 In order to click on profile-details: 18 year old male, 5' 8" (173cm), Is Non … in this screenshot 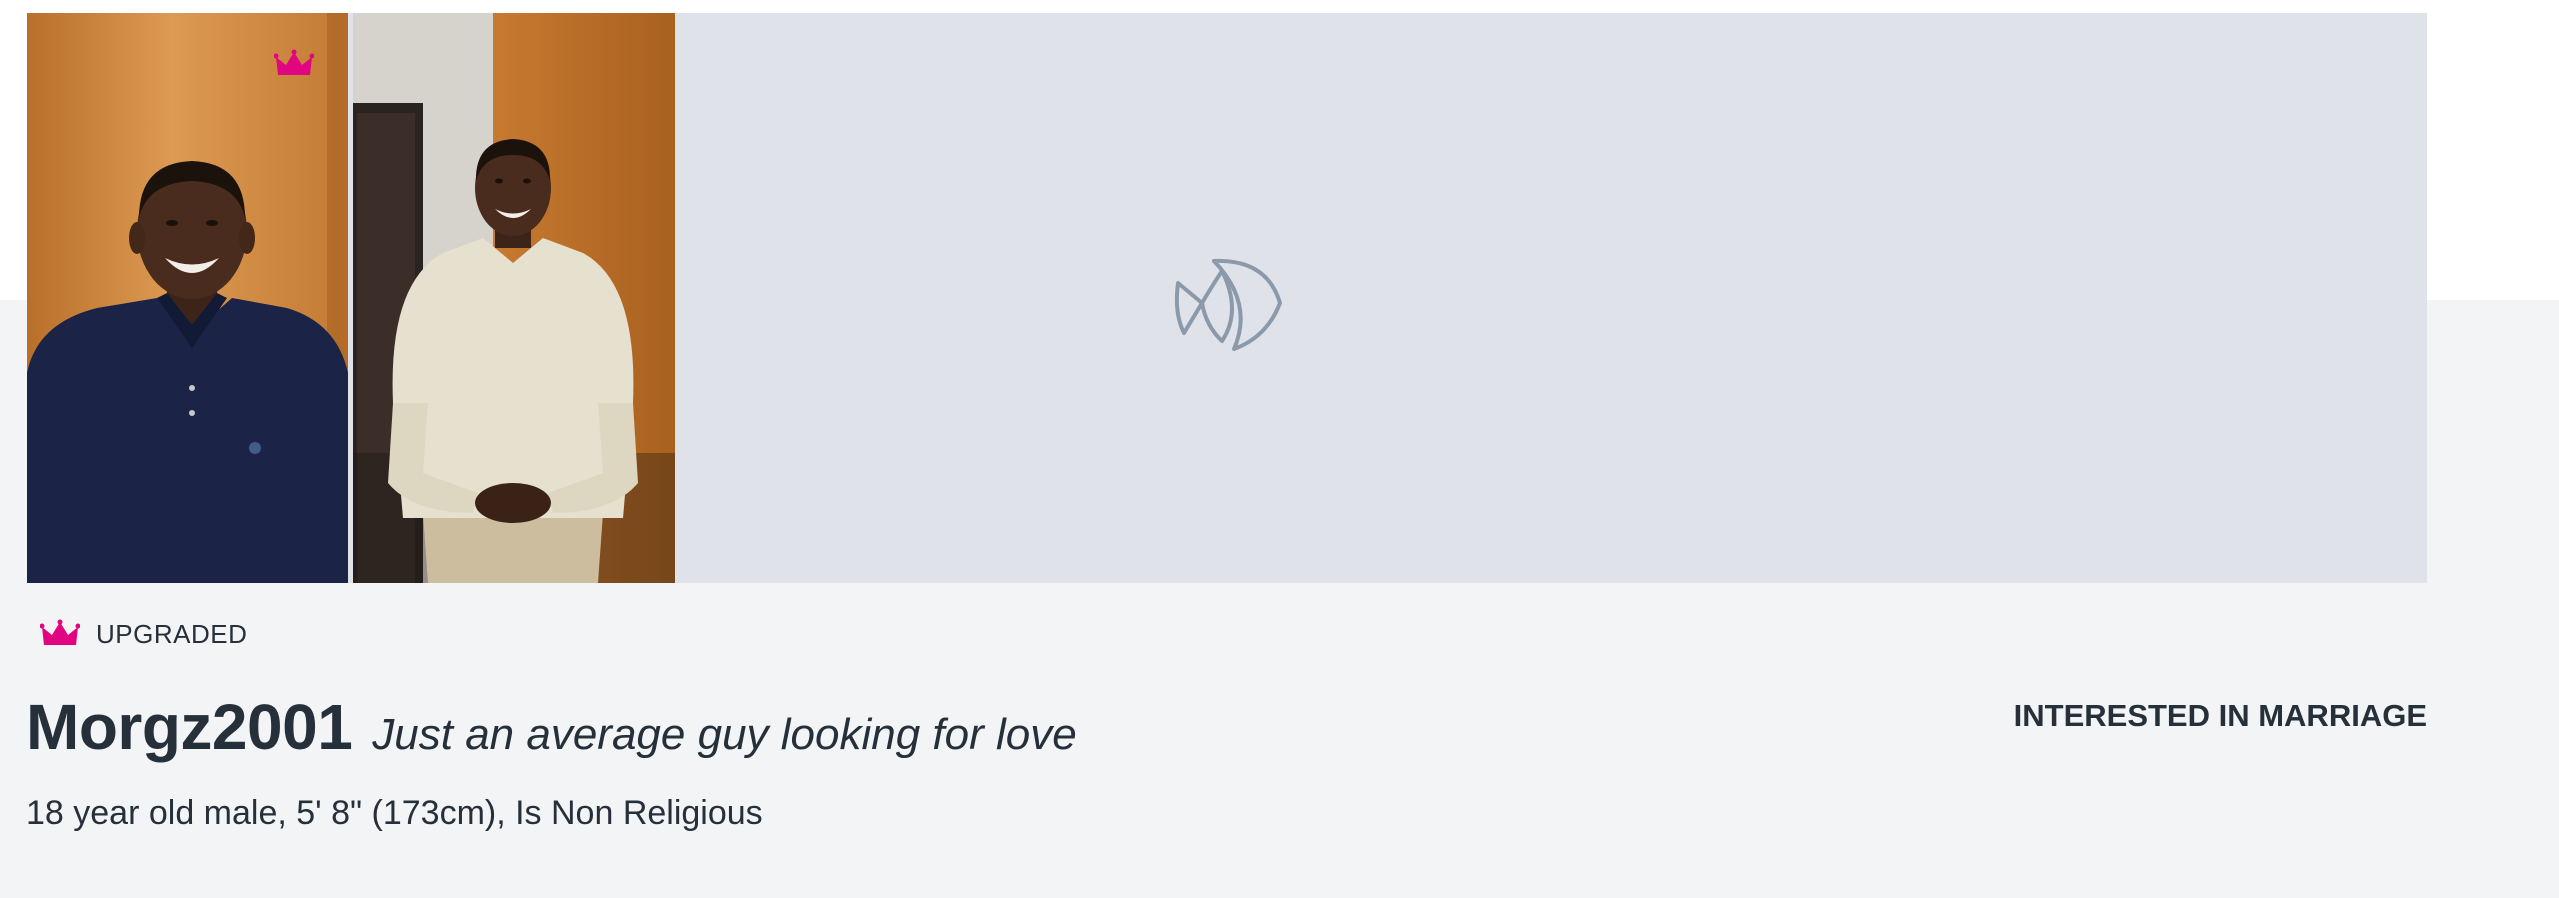, I will do `click(394, 813)`.